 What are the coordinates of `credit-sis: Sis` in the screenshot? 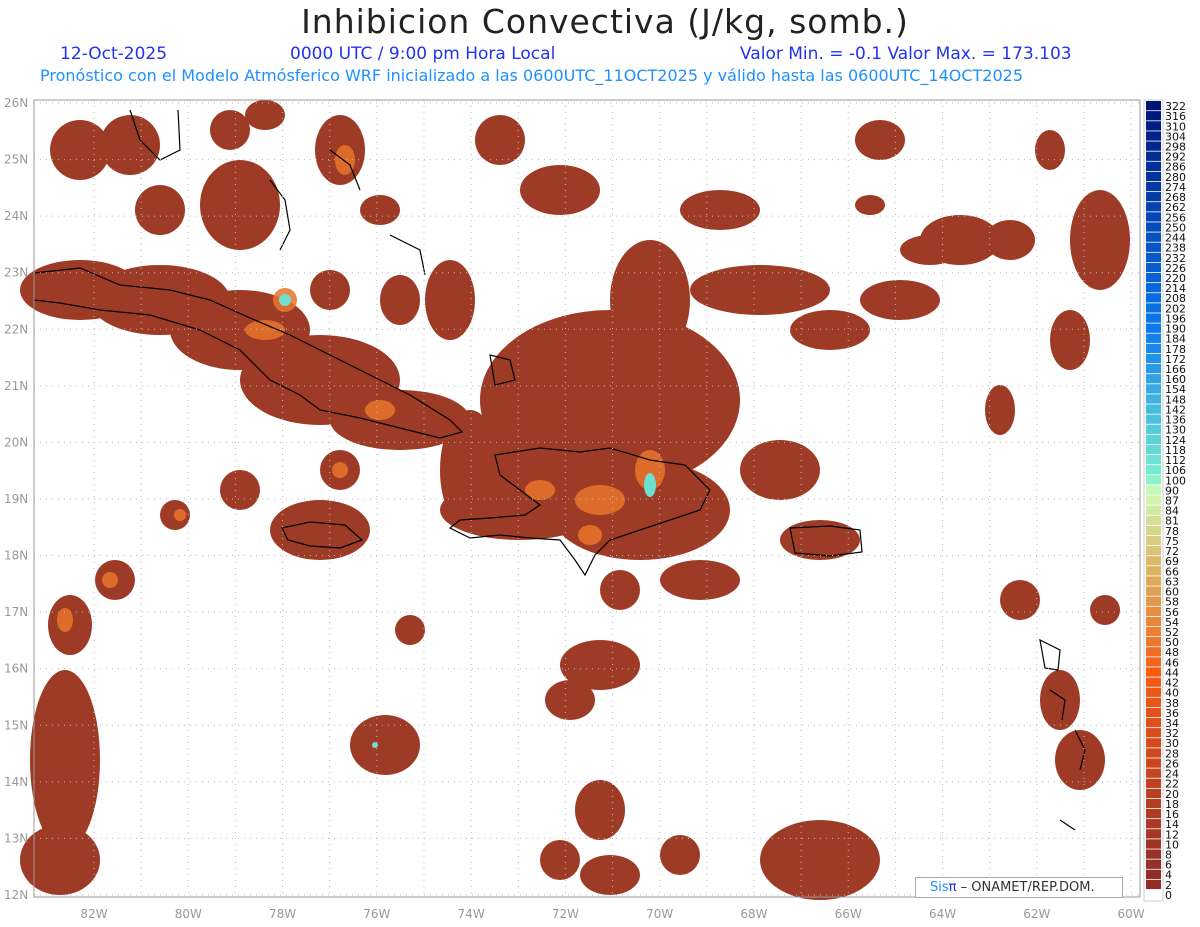 It's located at (939, 887).